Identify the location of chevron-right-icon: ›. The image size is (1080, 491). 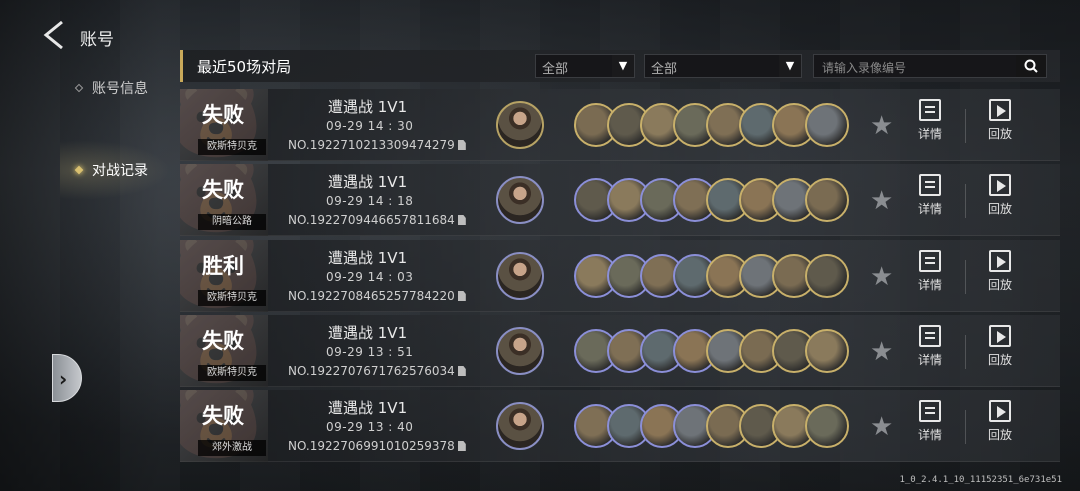
(63, 379).